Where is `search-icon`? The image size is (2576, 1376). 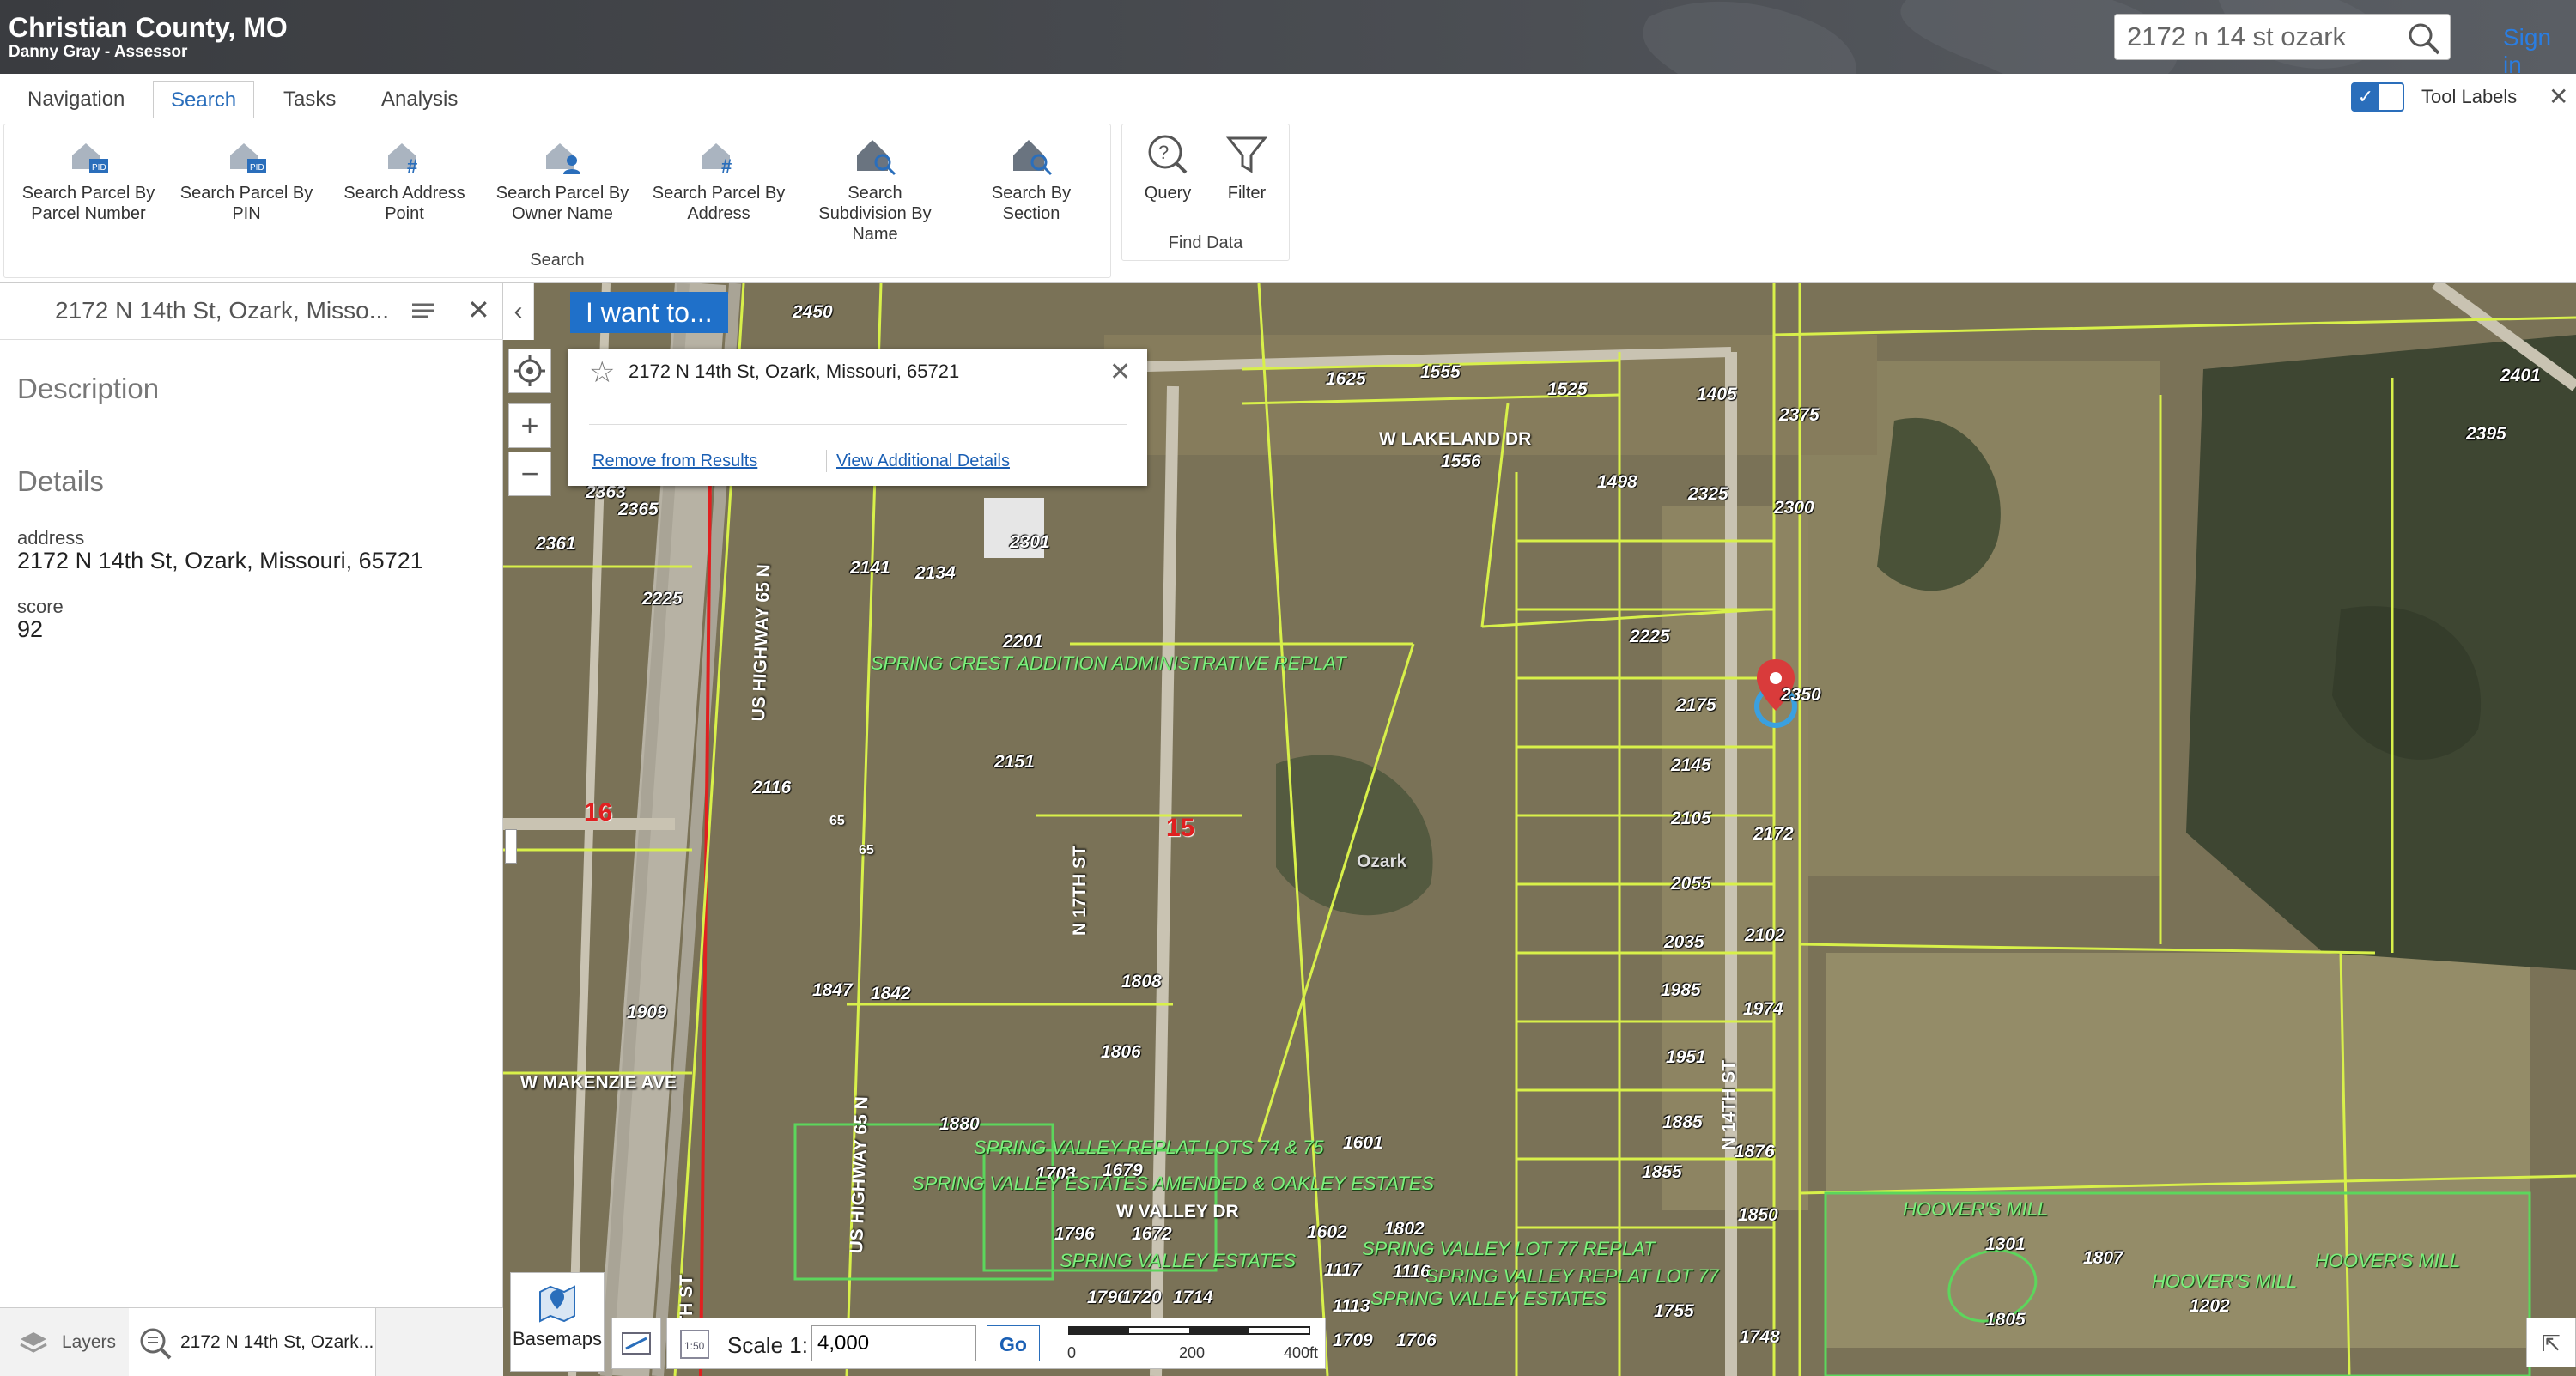 search-icon is located at coordinates (2424, 38).